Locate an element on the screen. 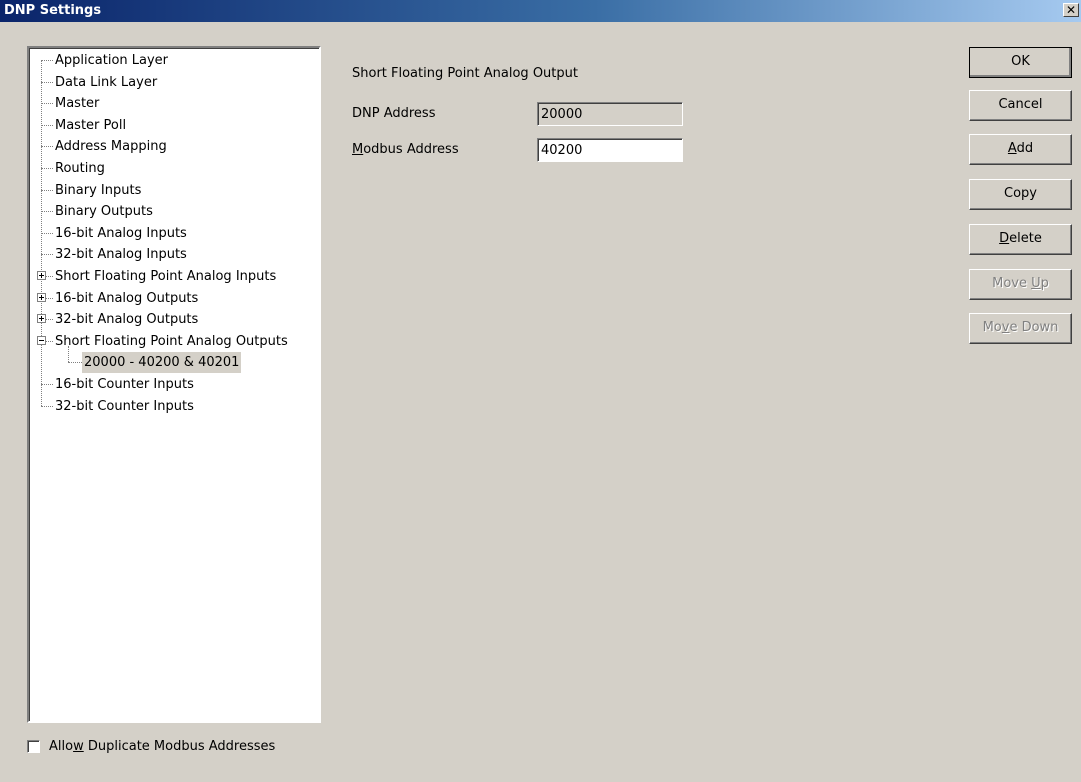  tree-item-label: 32-bit Analog Outputs is located at coordinates (127, 320).